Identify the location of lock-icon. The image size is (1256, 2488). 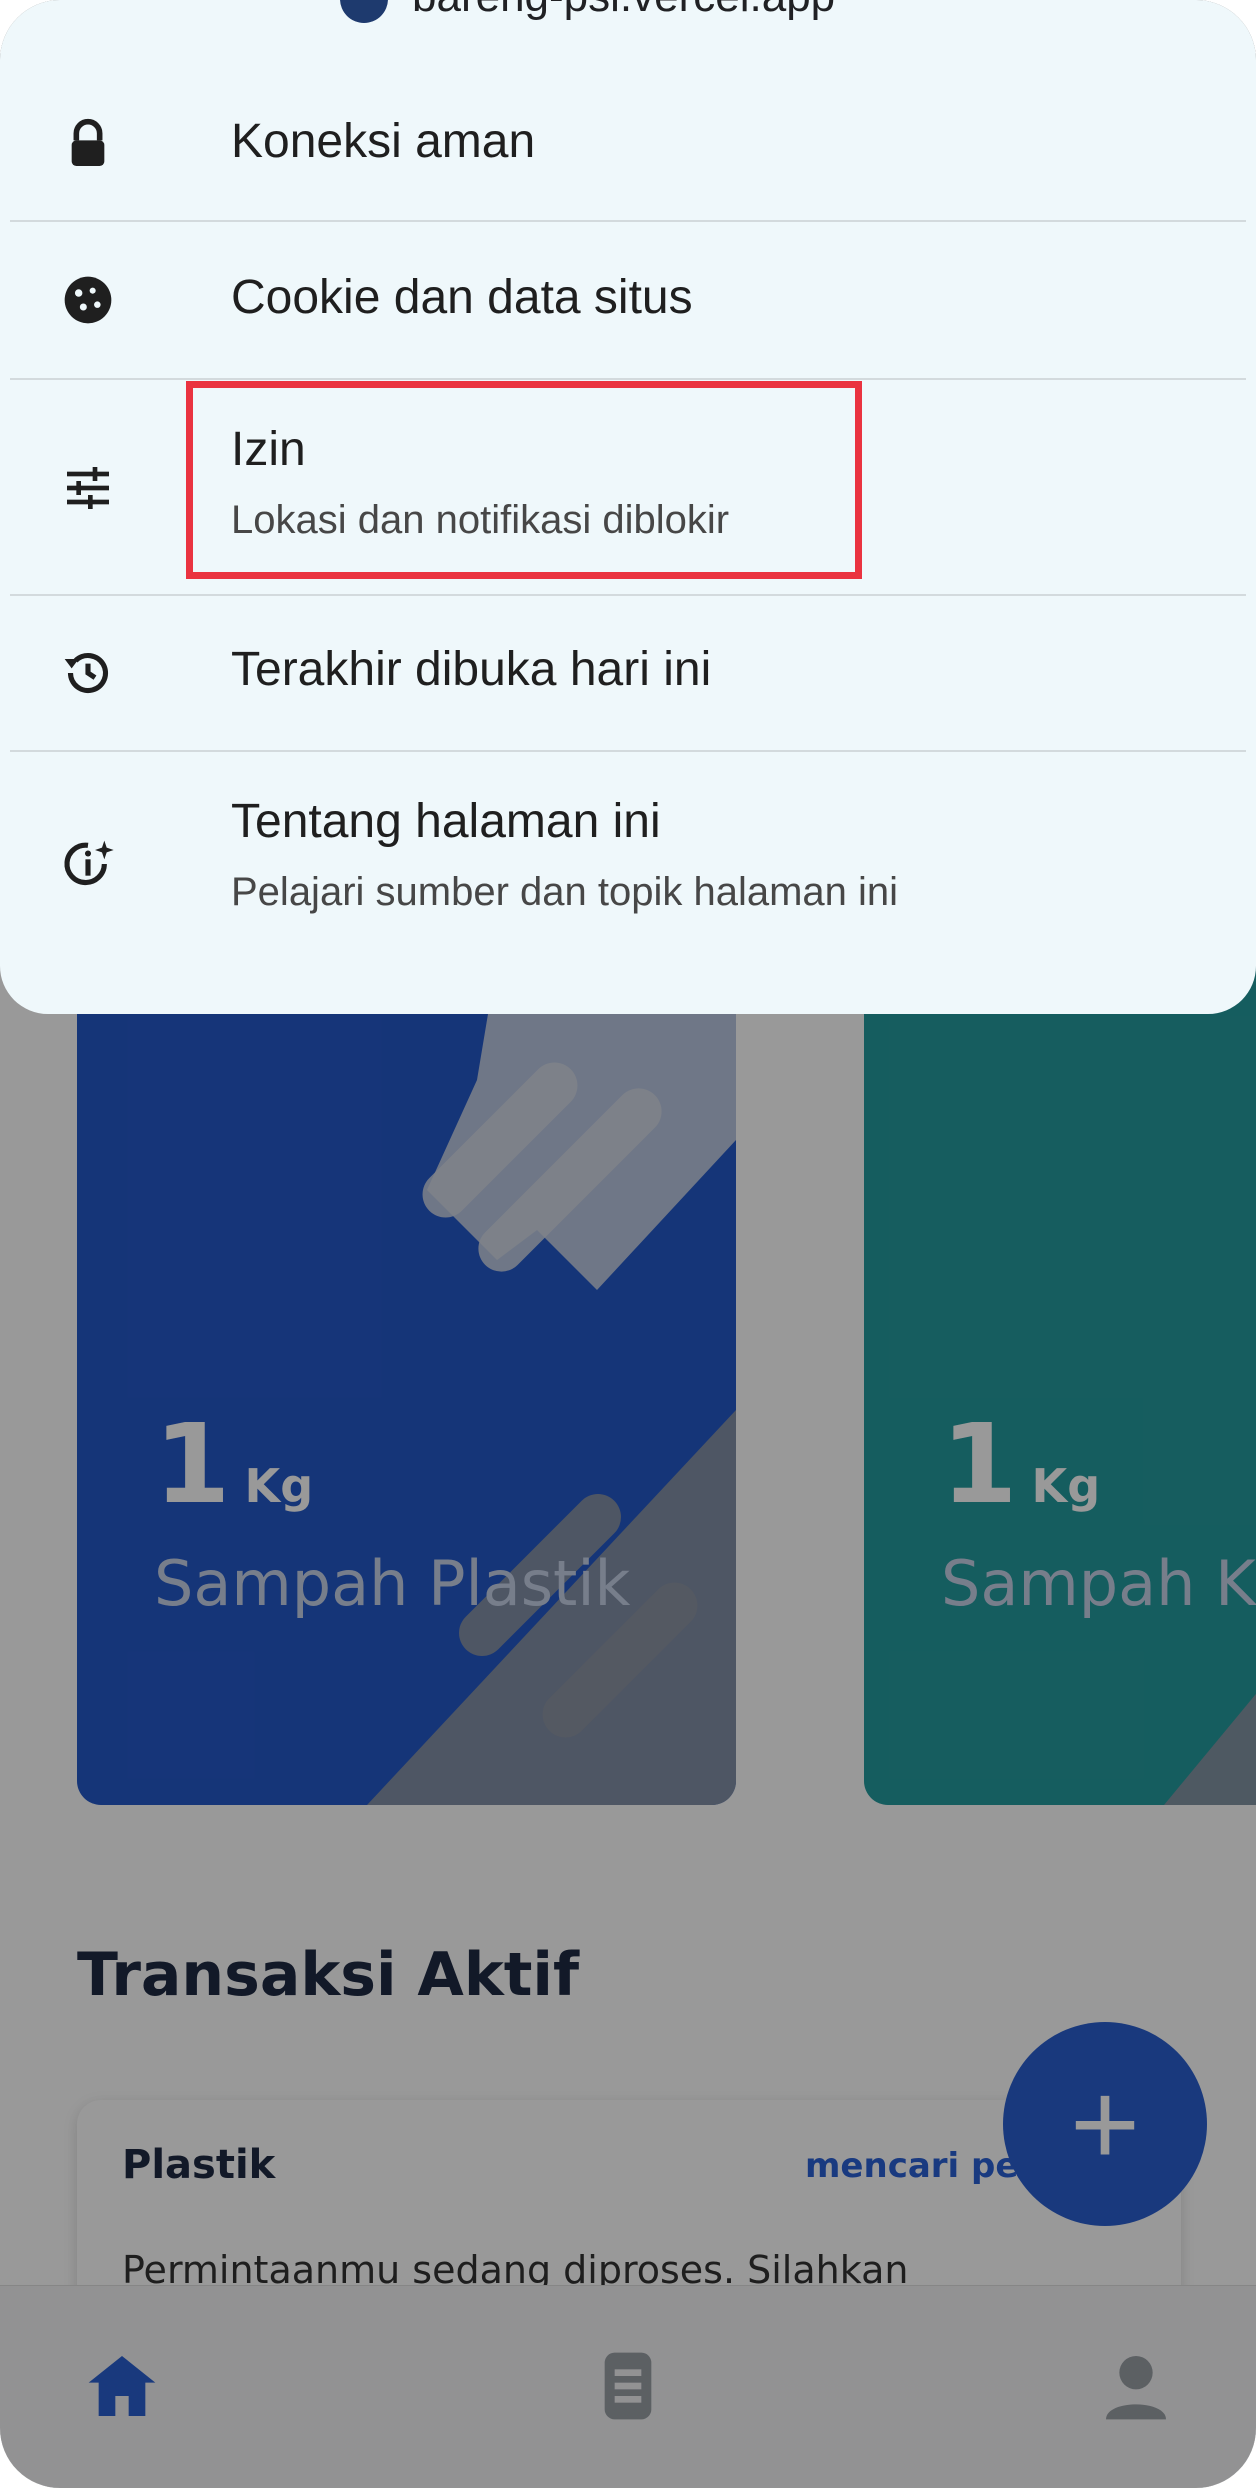
(88, 142).